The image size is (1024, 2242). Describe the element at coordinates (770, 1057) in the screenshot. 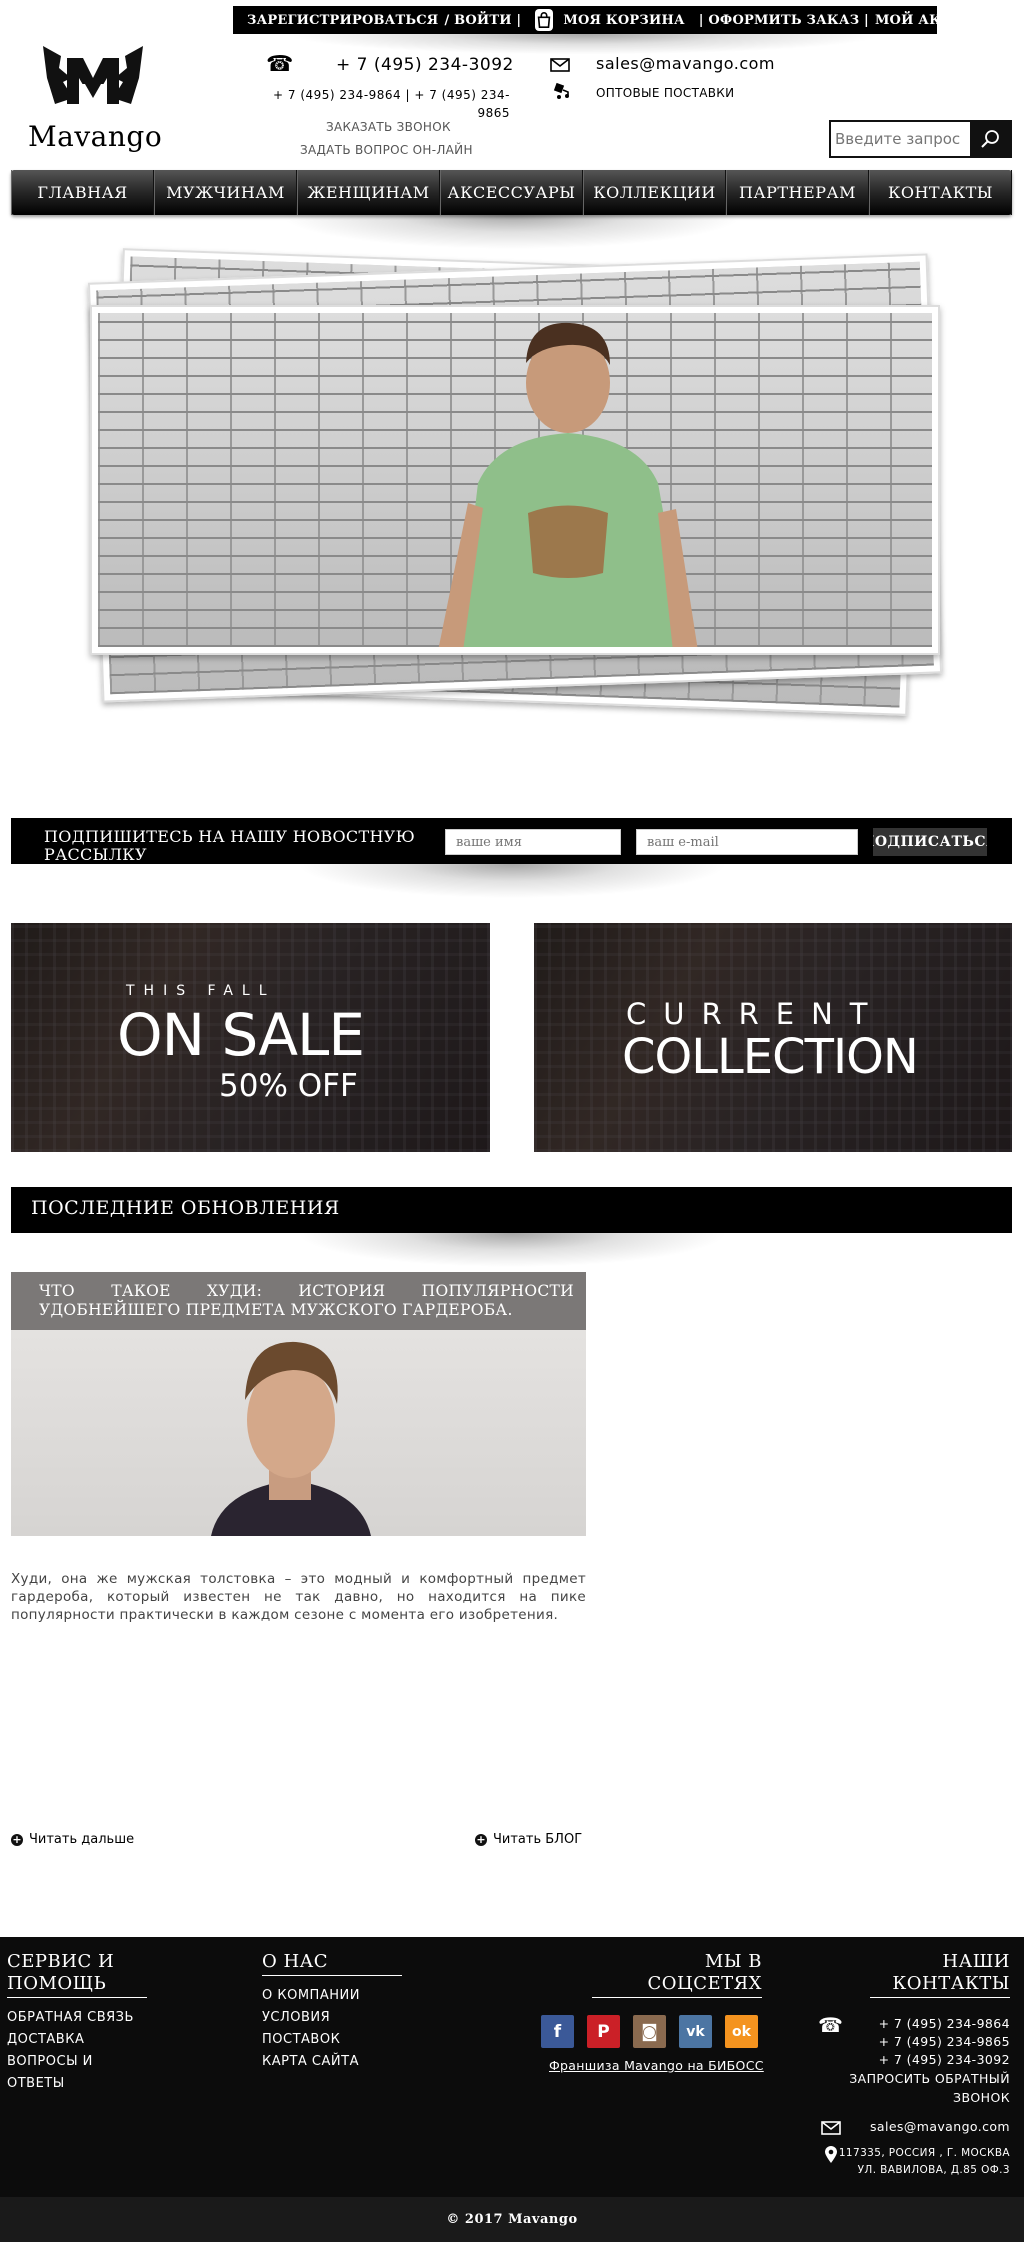

I see `collection-banner-big: COLLECTION` at that location.